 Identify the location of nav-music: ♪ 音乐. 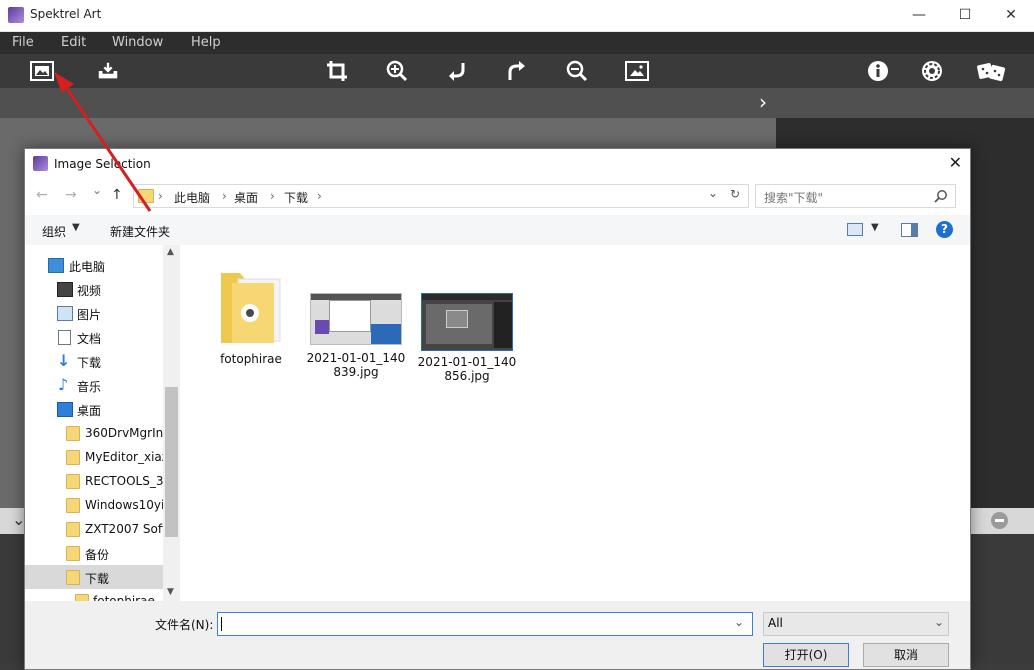
(94, 385).